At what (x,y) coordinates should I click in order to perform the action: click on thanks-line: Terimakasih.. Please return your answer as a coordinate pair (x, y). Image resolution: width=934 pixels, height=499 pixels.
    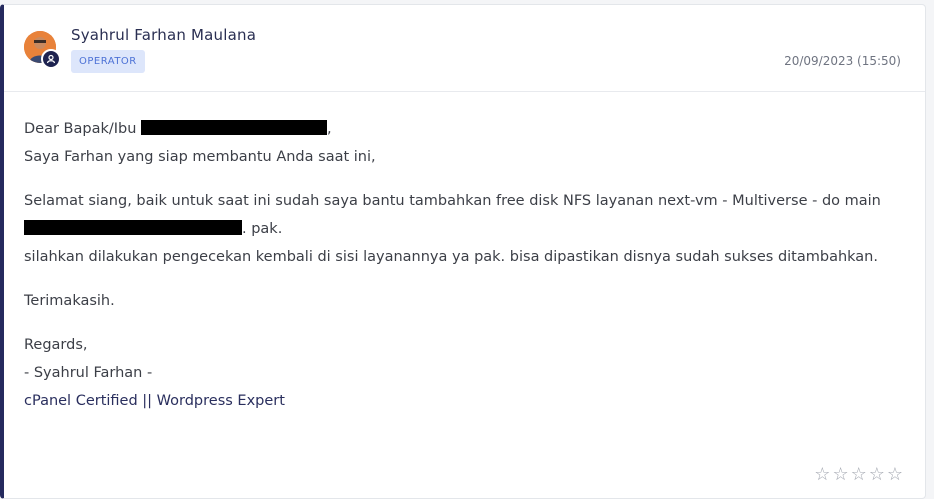
    Looking at the image, I should click on (69, 301).